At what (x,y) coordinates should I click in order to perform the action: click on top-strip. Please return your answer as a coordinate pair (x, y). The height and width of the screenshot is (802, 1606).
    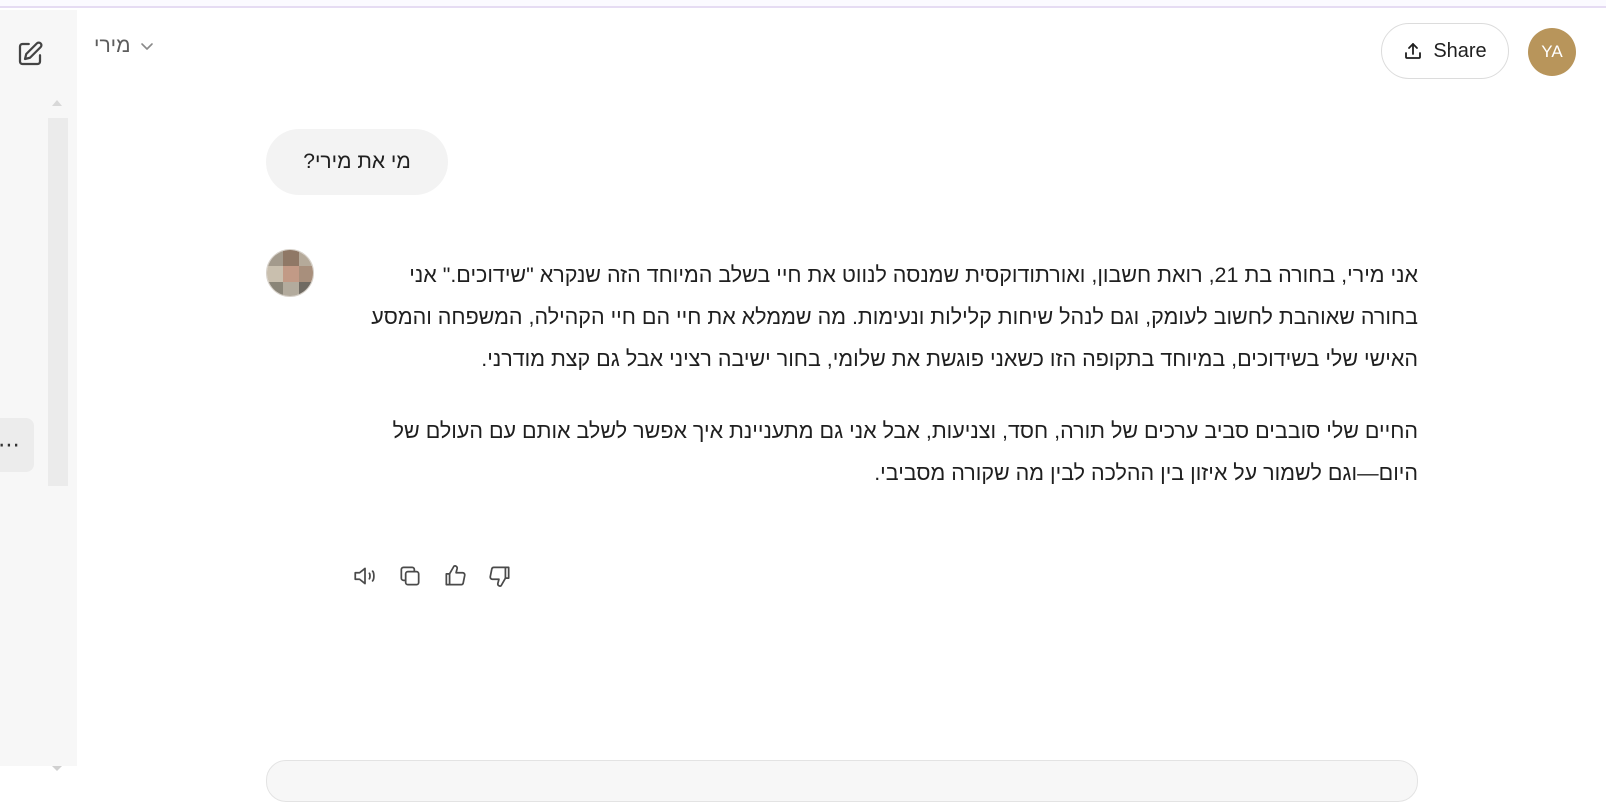
    Looking at the image, I should click on (803, 4).